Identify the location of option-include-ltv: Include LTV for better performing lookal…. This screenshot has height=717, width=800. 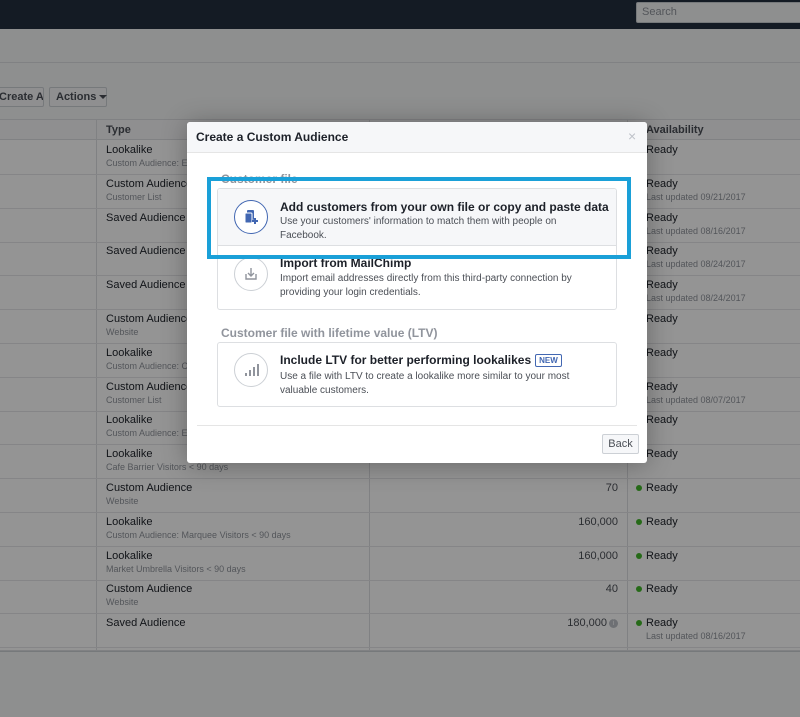
(417, 374).